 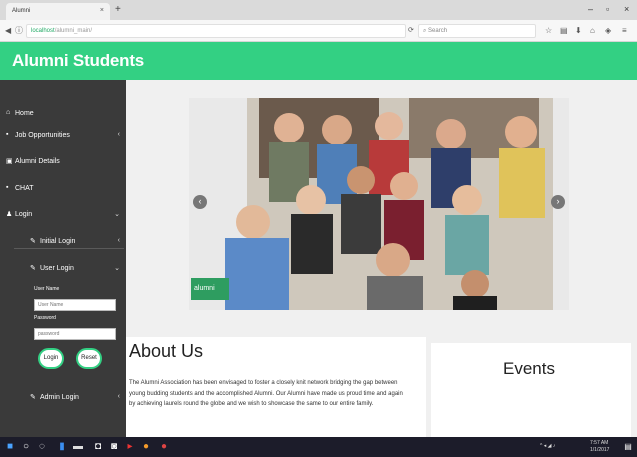 What do you see at coordinates (114, 447) in the screenshot?
I see `mail-icon: ◙` at bounding box center [114, 447].